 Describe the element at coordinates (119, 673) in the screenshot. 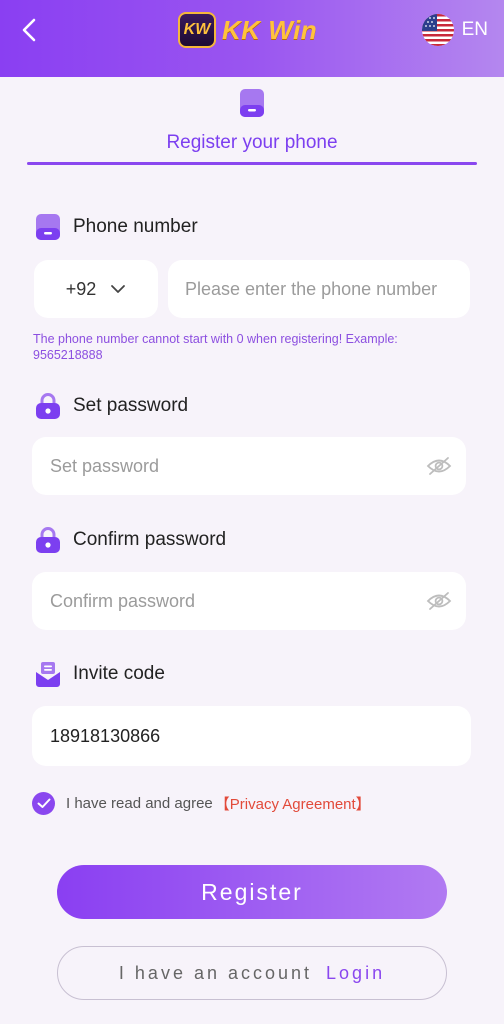

I see `invite-code-label: Invite code` at that location.